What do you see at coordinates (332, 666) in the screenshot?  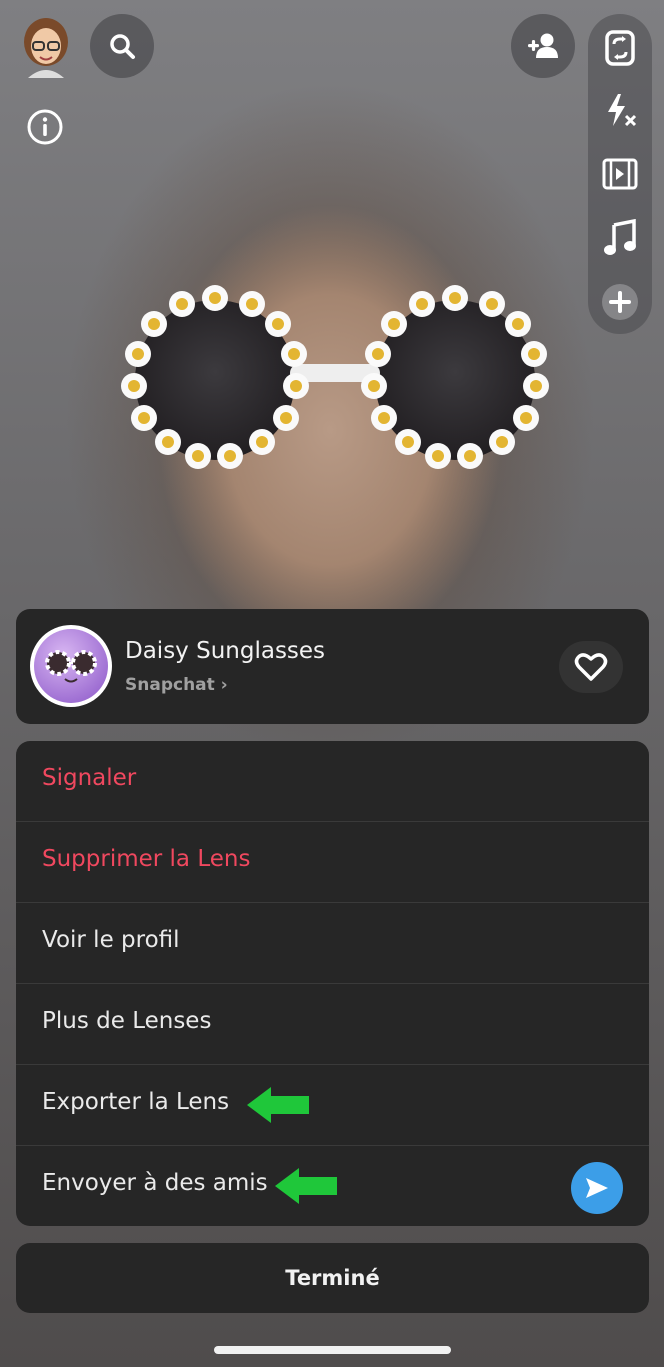 I see `lens-info-card: Daisy Sunglasses Snapchat ›` at bounding box center [332, 666].